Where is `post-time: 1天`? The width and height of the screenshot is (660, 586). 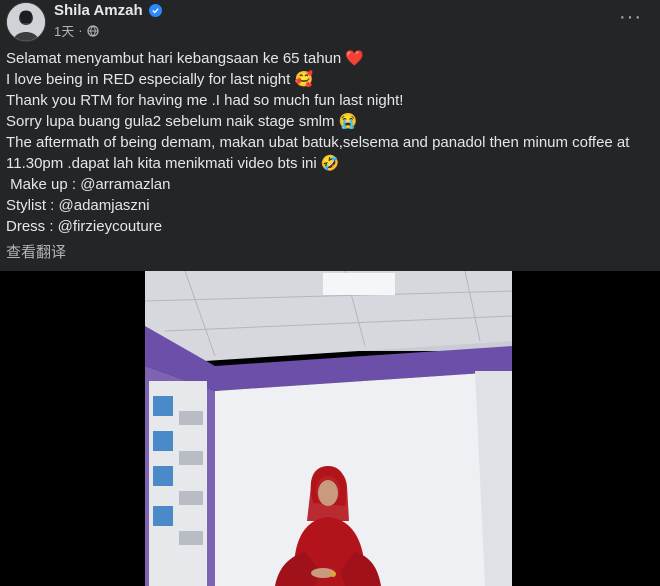
post-time: 1天 is located at coordinates (64, 30).